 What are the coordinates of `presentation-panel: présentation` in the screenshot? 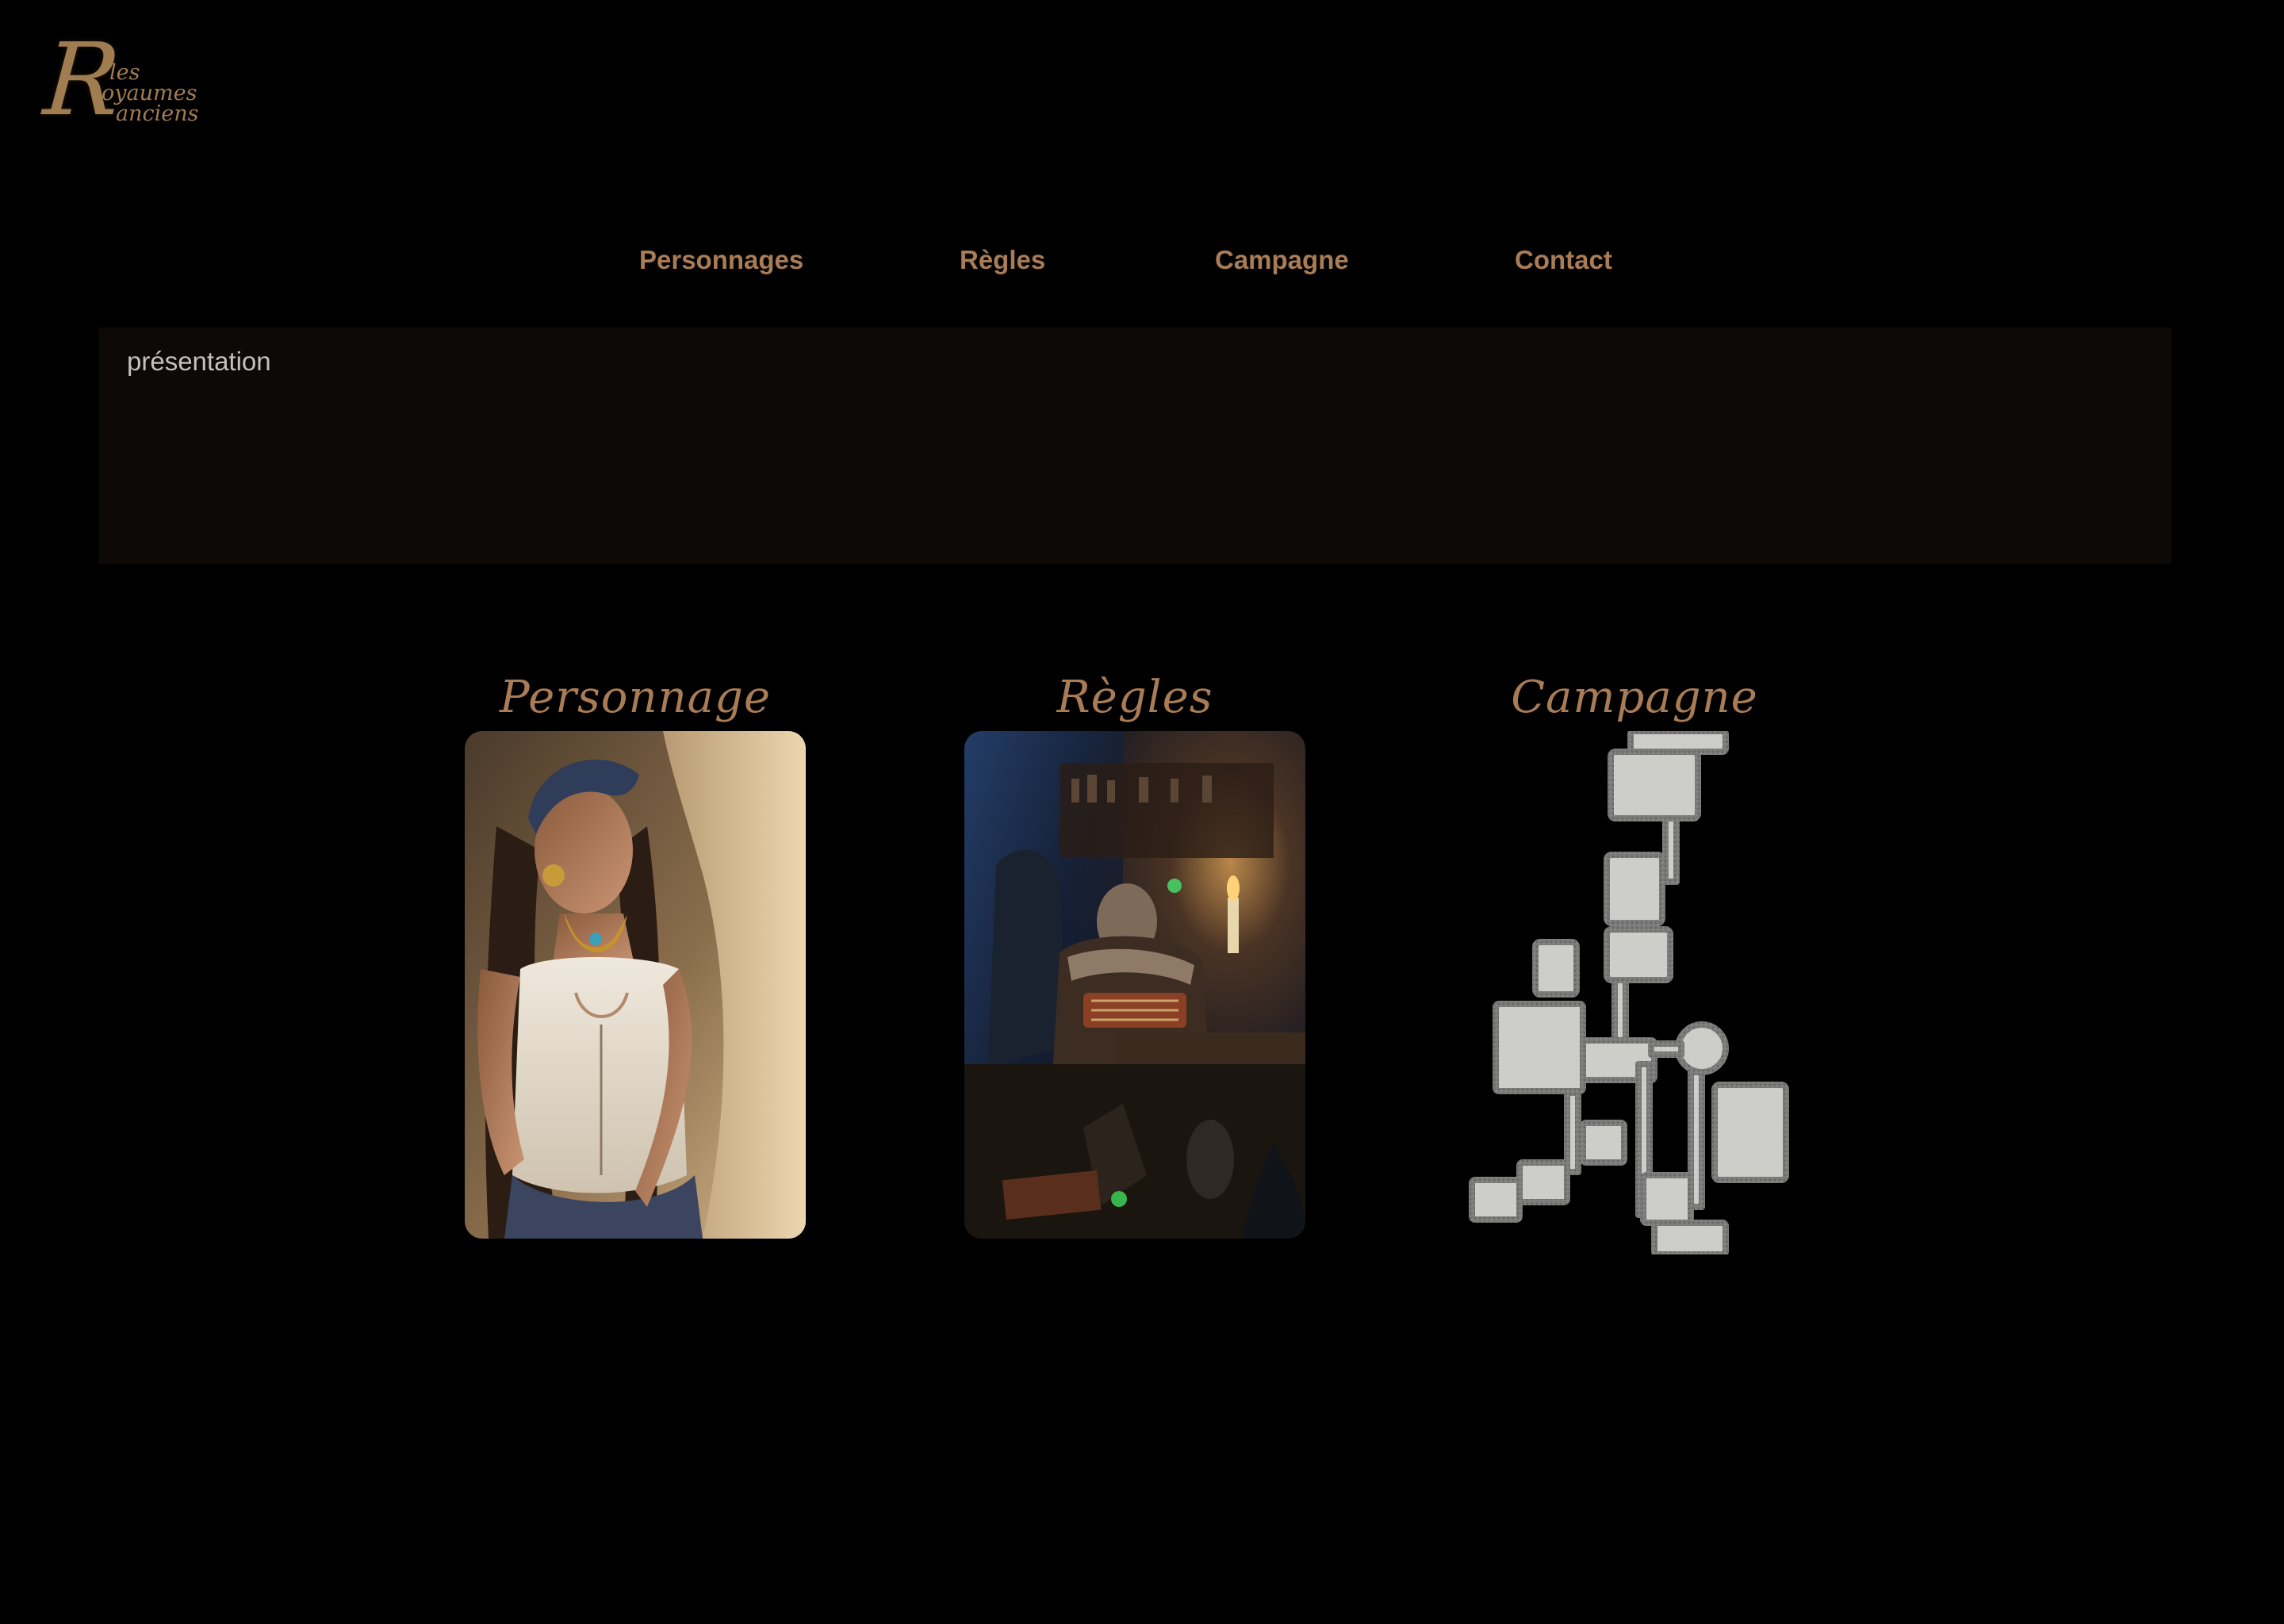 It's located at (1134, 446).